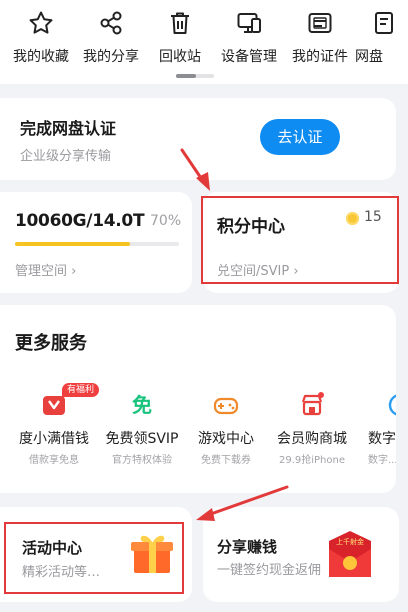 This screenshot has height=612, width=408. Describe the element at coordinates (180, 38) in the screenshot. I see `tool-recycle-bin: 回收站` at that location.